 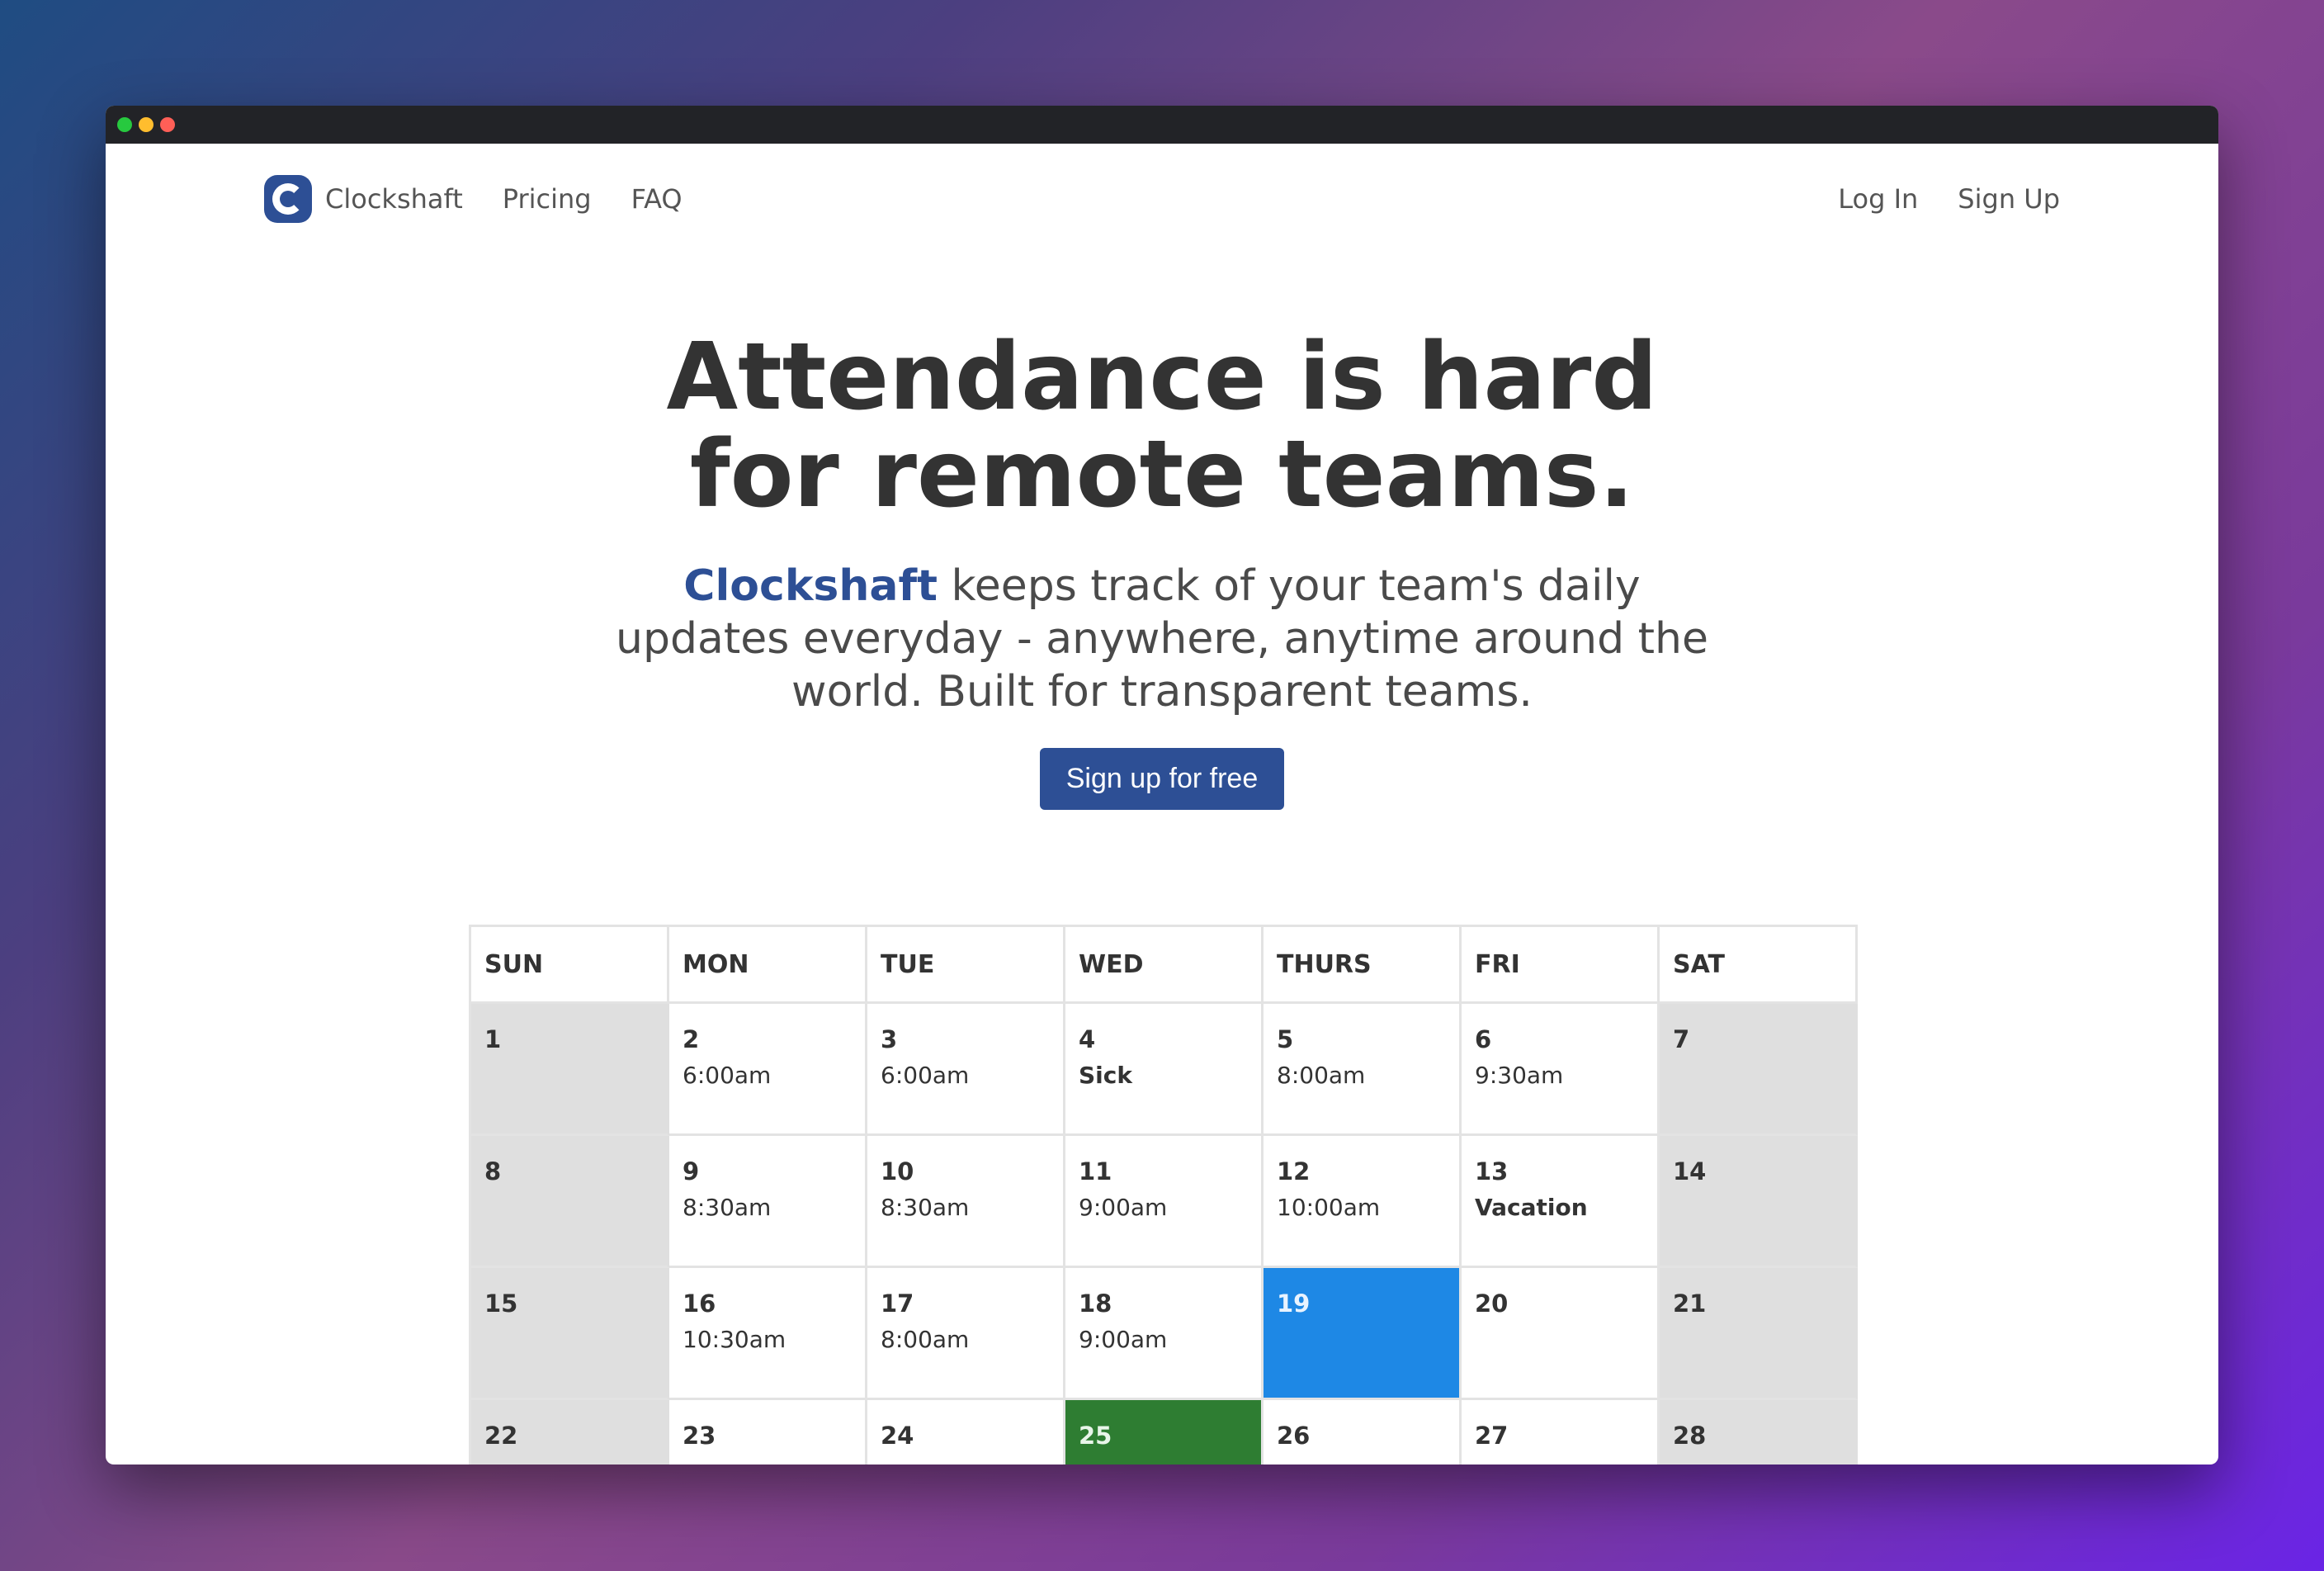 I want to click on calendar-day-number: 2, so click(x=692, y=1039).